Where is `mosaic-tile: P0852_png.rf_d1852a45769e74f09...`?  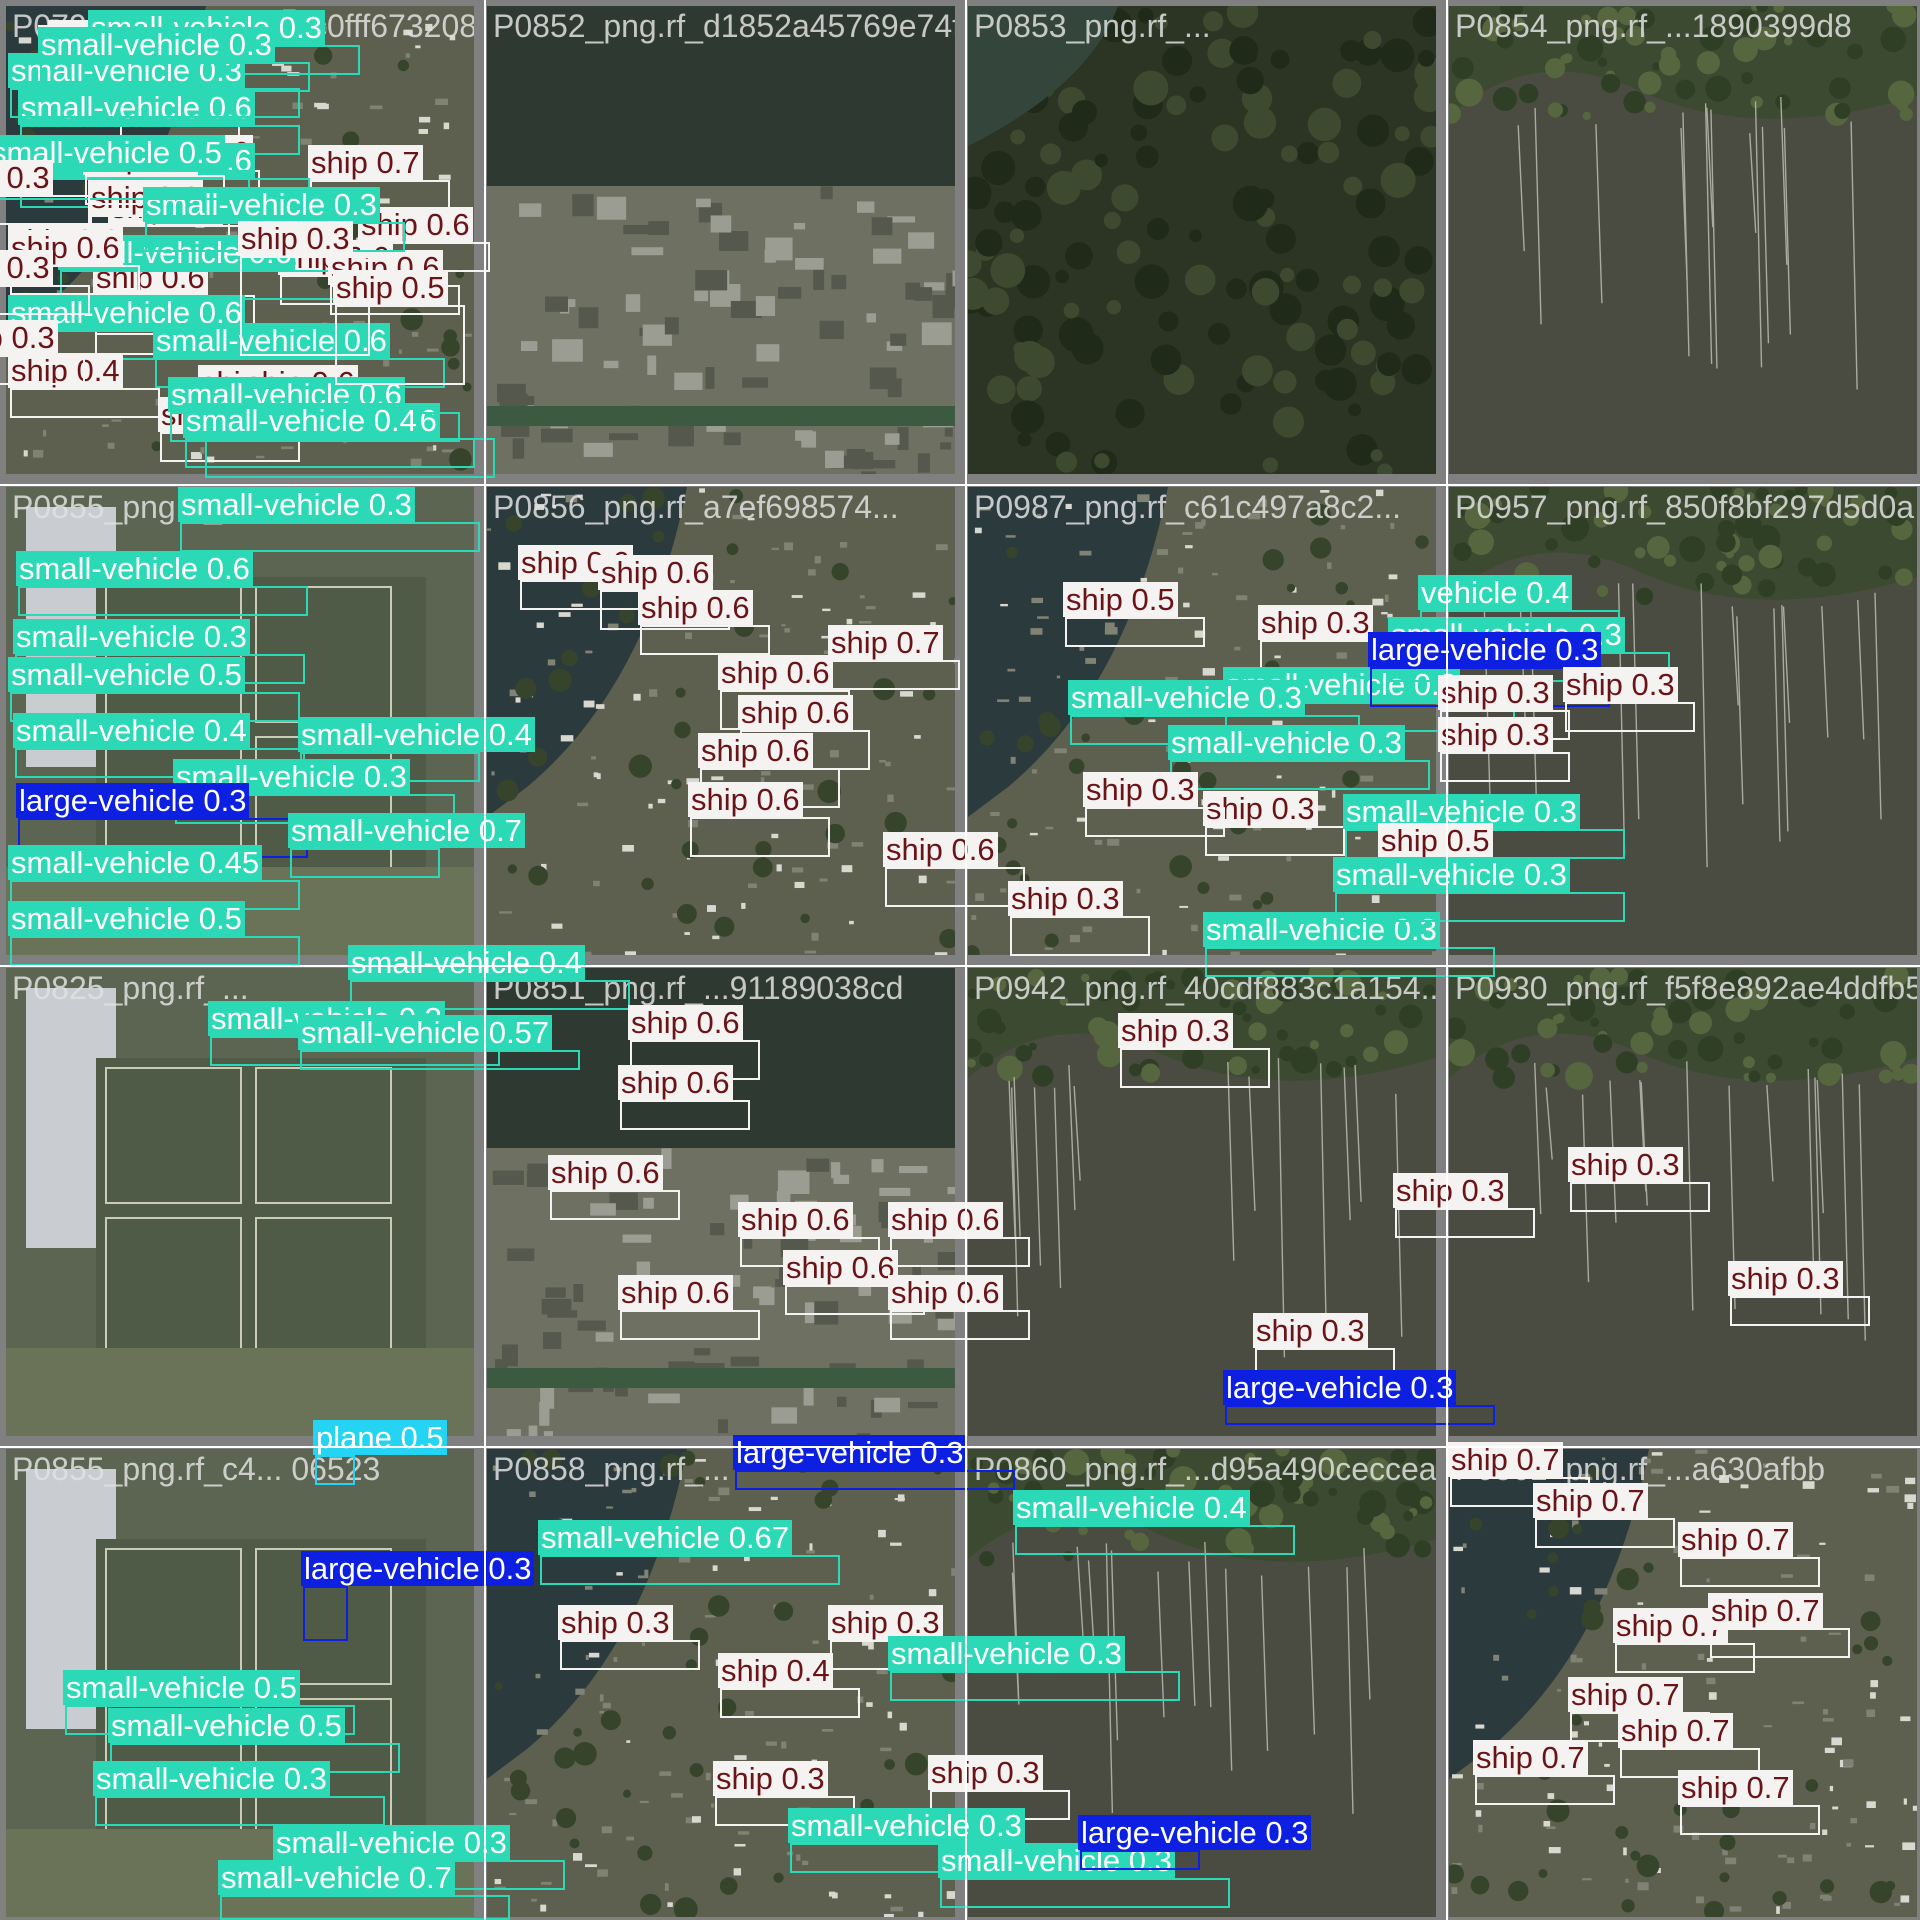
mosaic-tile: P0852_png.rf_d1852a45769e74f09... is located at coordinates (721, 240).